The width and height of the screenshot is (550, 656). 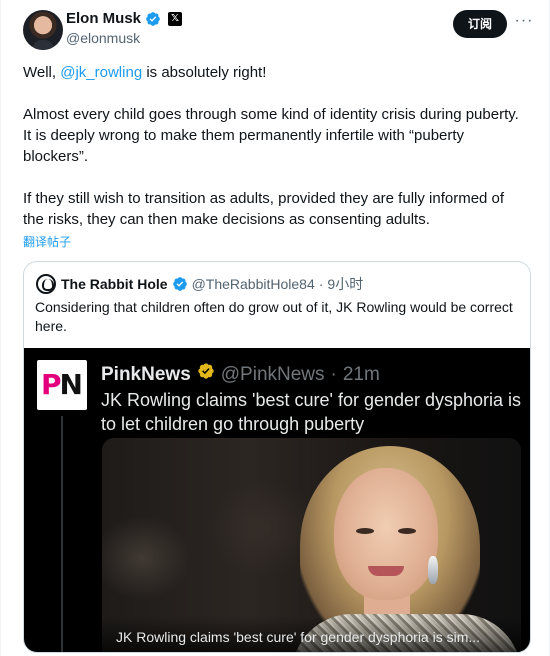 I want to click on quoted-post-header: The Rabbit Hole @TheRabbitHole84 · 9小时, so click(x=212, y=284).